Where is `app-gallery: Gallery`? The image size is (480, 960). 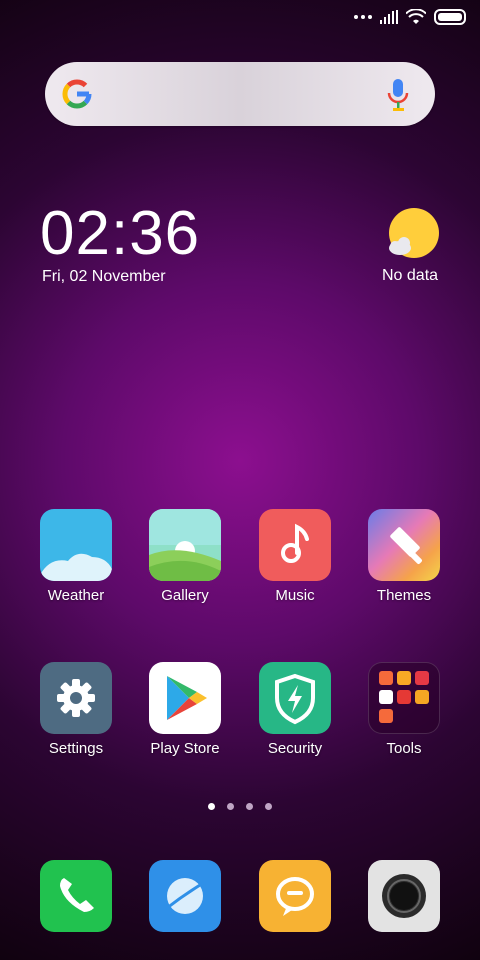 app-gallery: Gallery is located at coordinates (185, 556).